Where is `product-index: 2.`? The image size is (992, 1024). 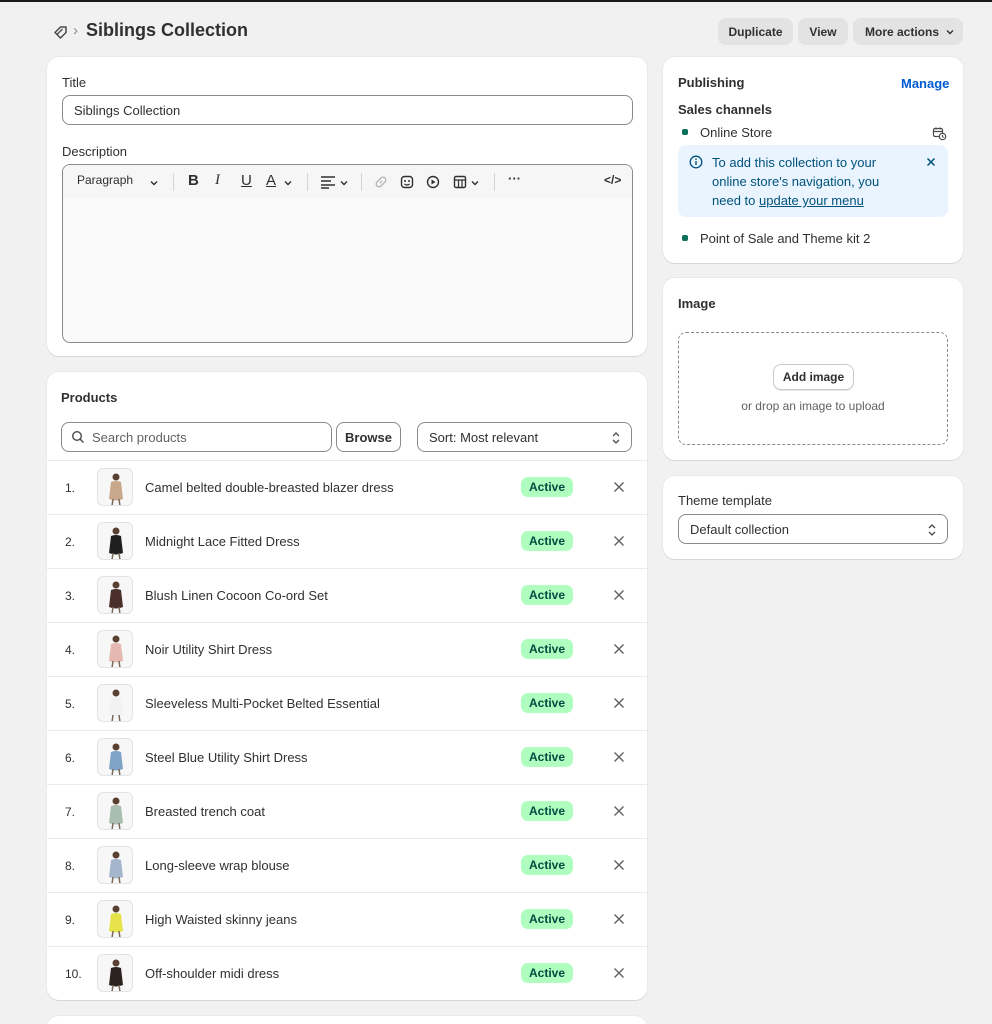
product-index: 2. is located at coordinates (70, 542).